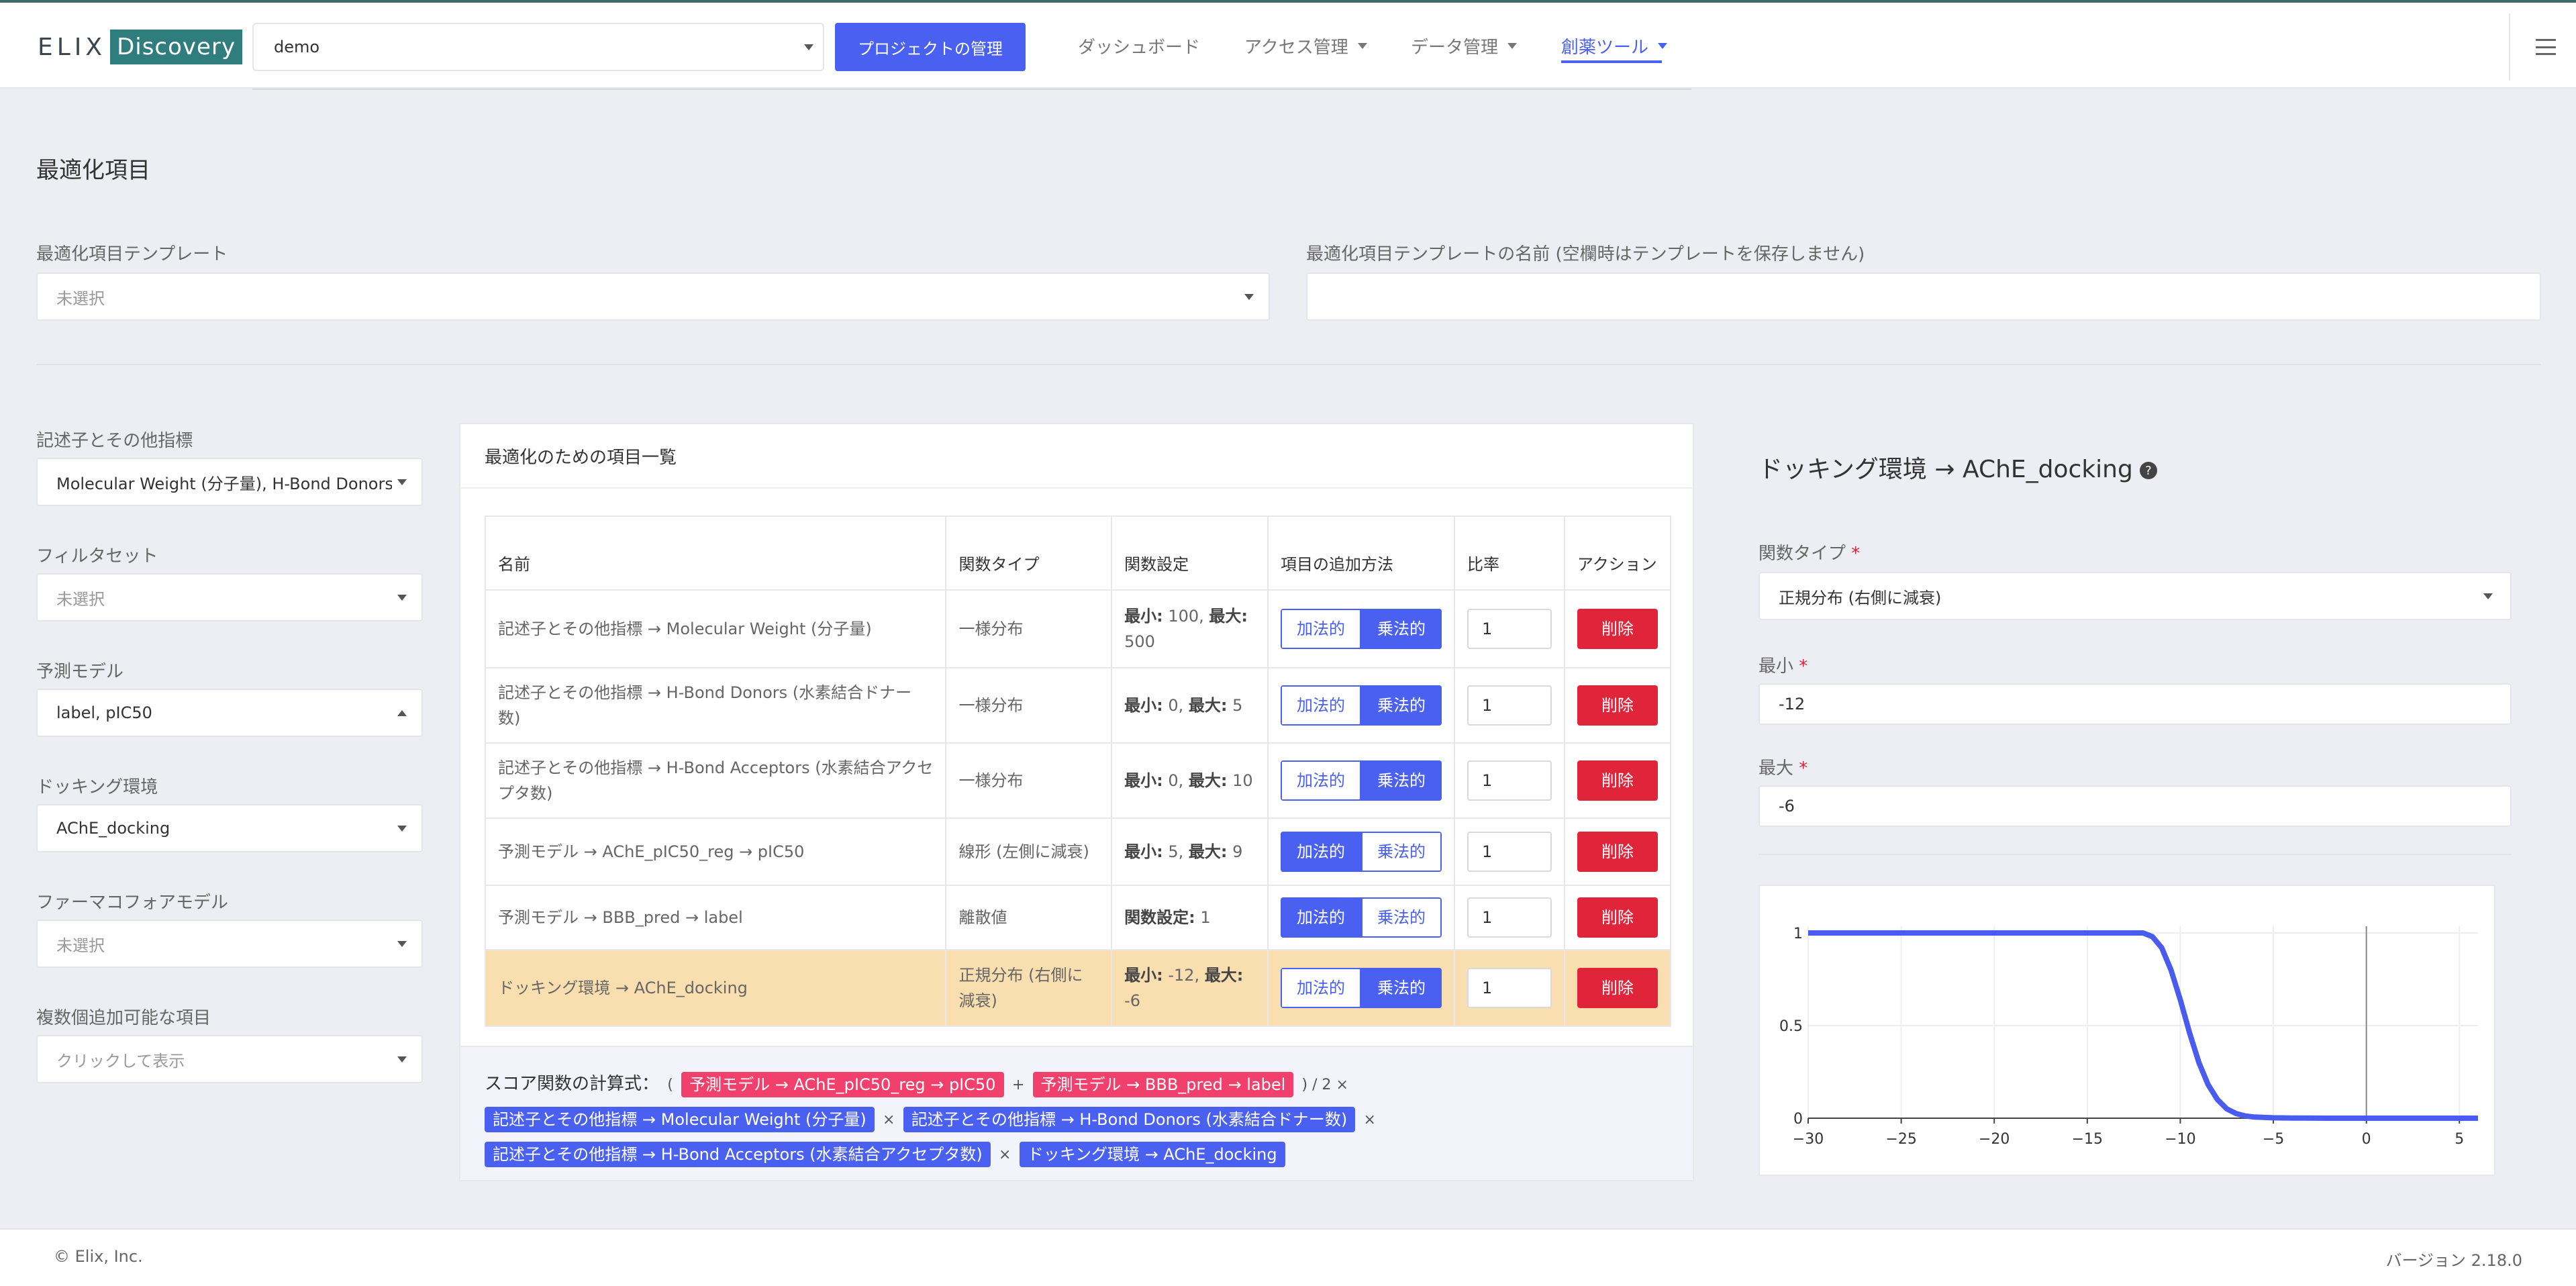  What do you see at coordinates (680, 1119) in the screenshot?
I see `formula-term-multiplicative: 記述子とその他指標 → Molecular Weight (分子量)` at bounding box center [680, 1119].